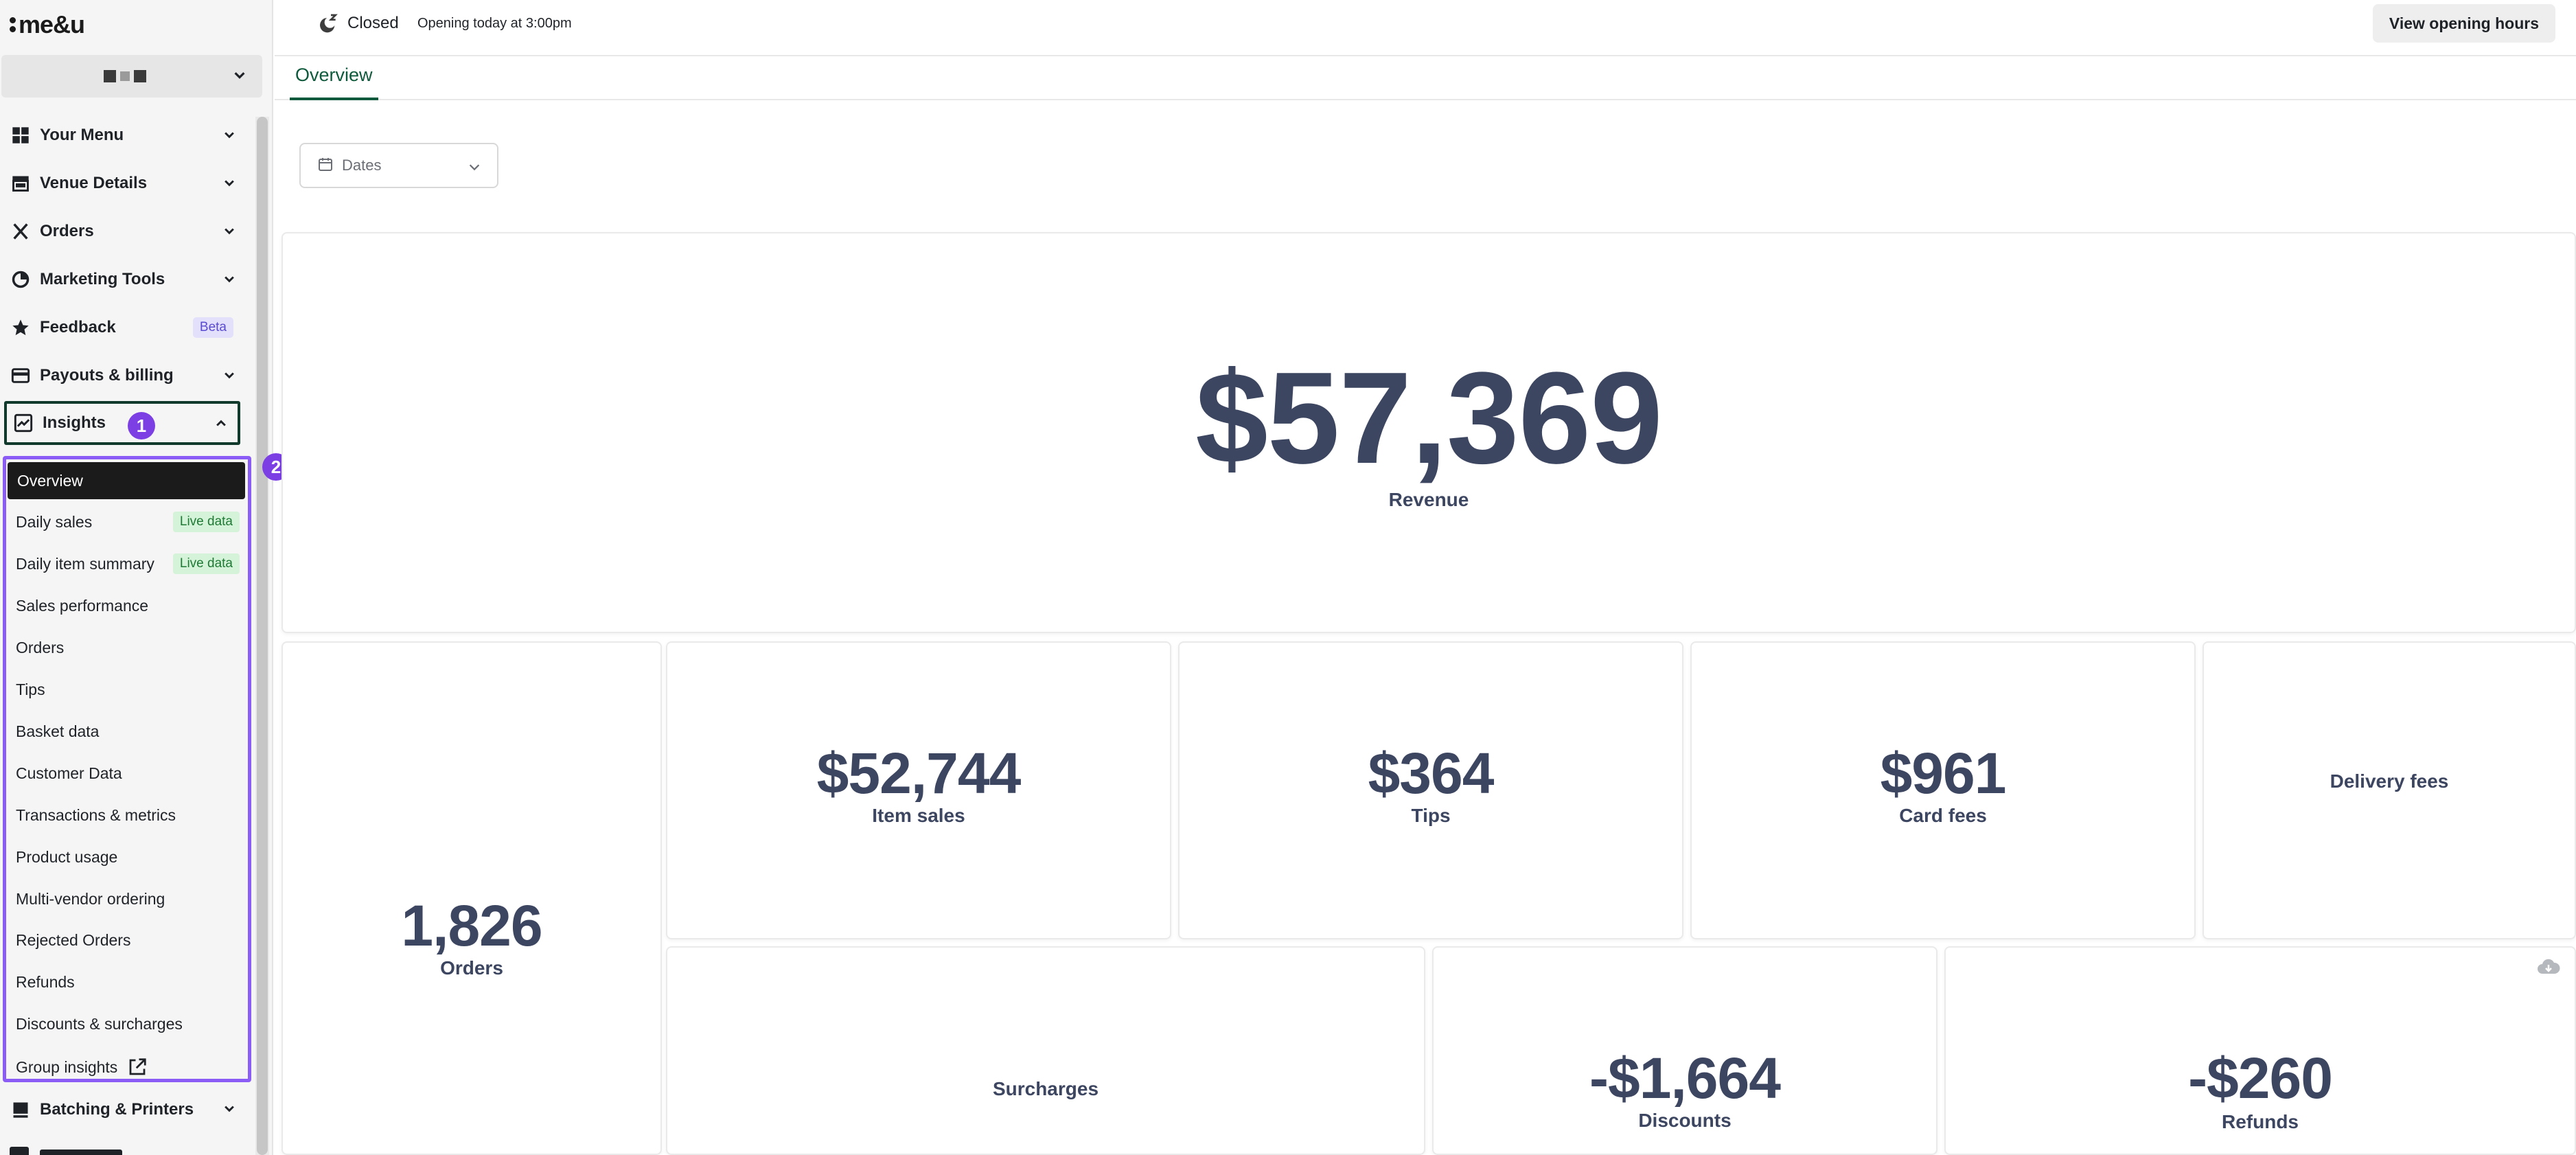  I want to click on sidebar-item-venue-details: Venue Details, so click(123, 183).